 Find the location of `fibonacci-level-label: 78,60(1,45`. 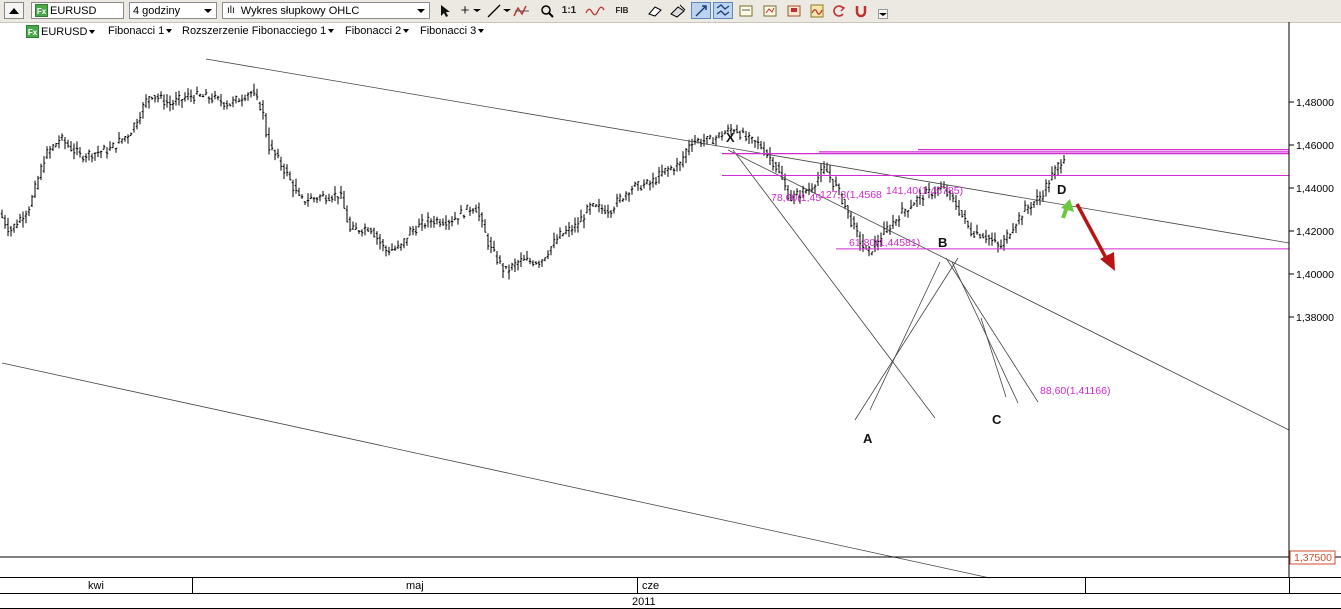

fibonacci-level-label: 78,60(1,45 is located at coordinates (796, 198).